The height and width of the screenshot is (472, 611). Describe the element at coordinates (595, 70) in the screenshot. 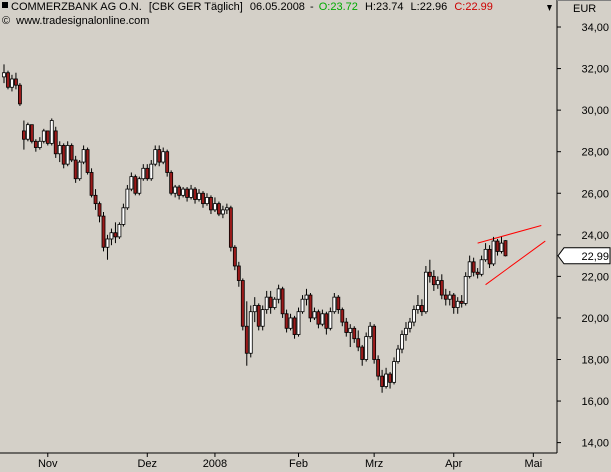

I see `y-tick-label: 32,00` at that location.